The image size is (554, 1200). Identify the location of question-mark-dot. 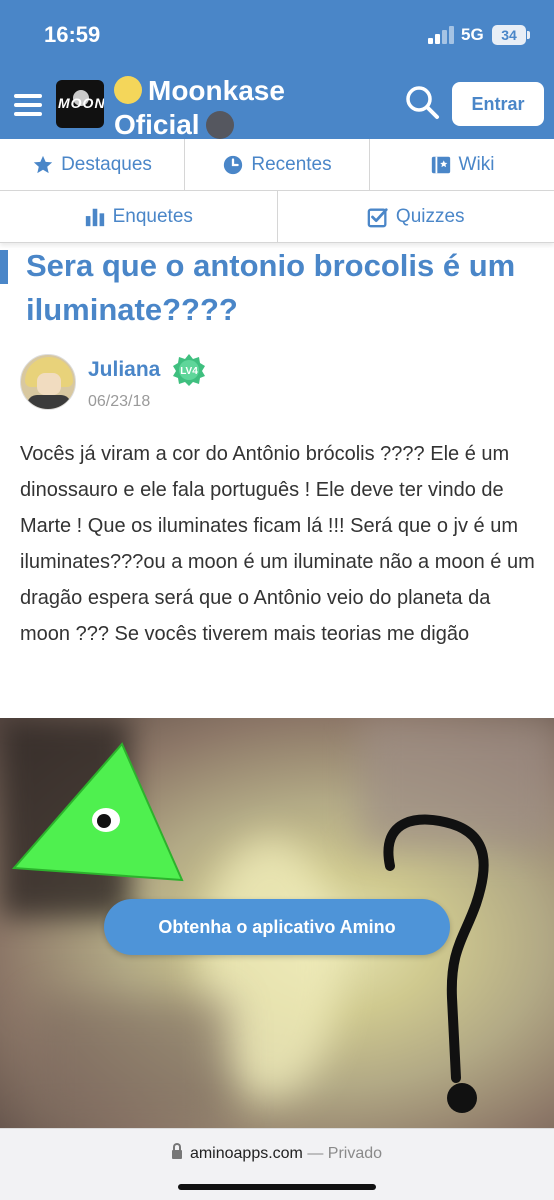
(462, 1098).